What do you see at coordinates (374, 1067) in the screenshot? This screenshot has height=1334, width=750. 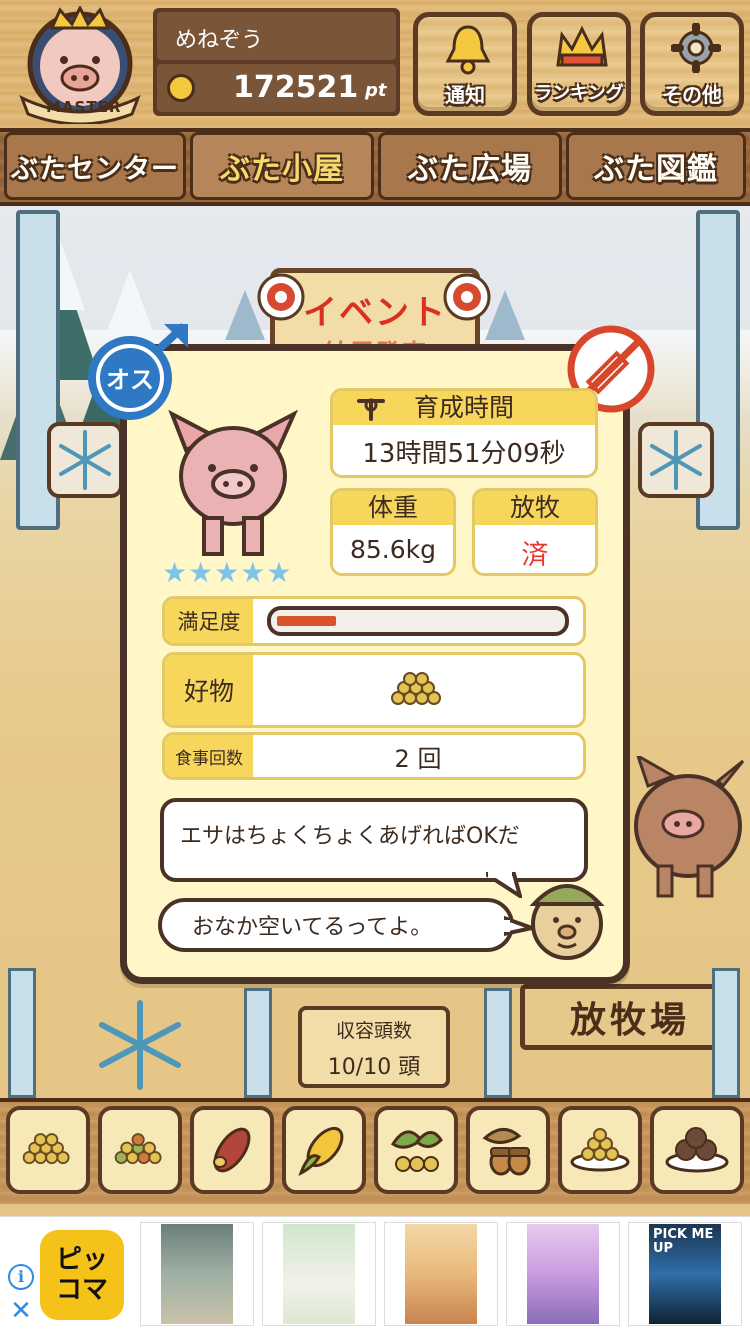 I see `capacity-value: 10/10 頭` at bounding box center [374, 1067].